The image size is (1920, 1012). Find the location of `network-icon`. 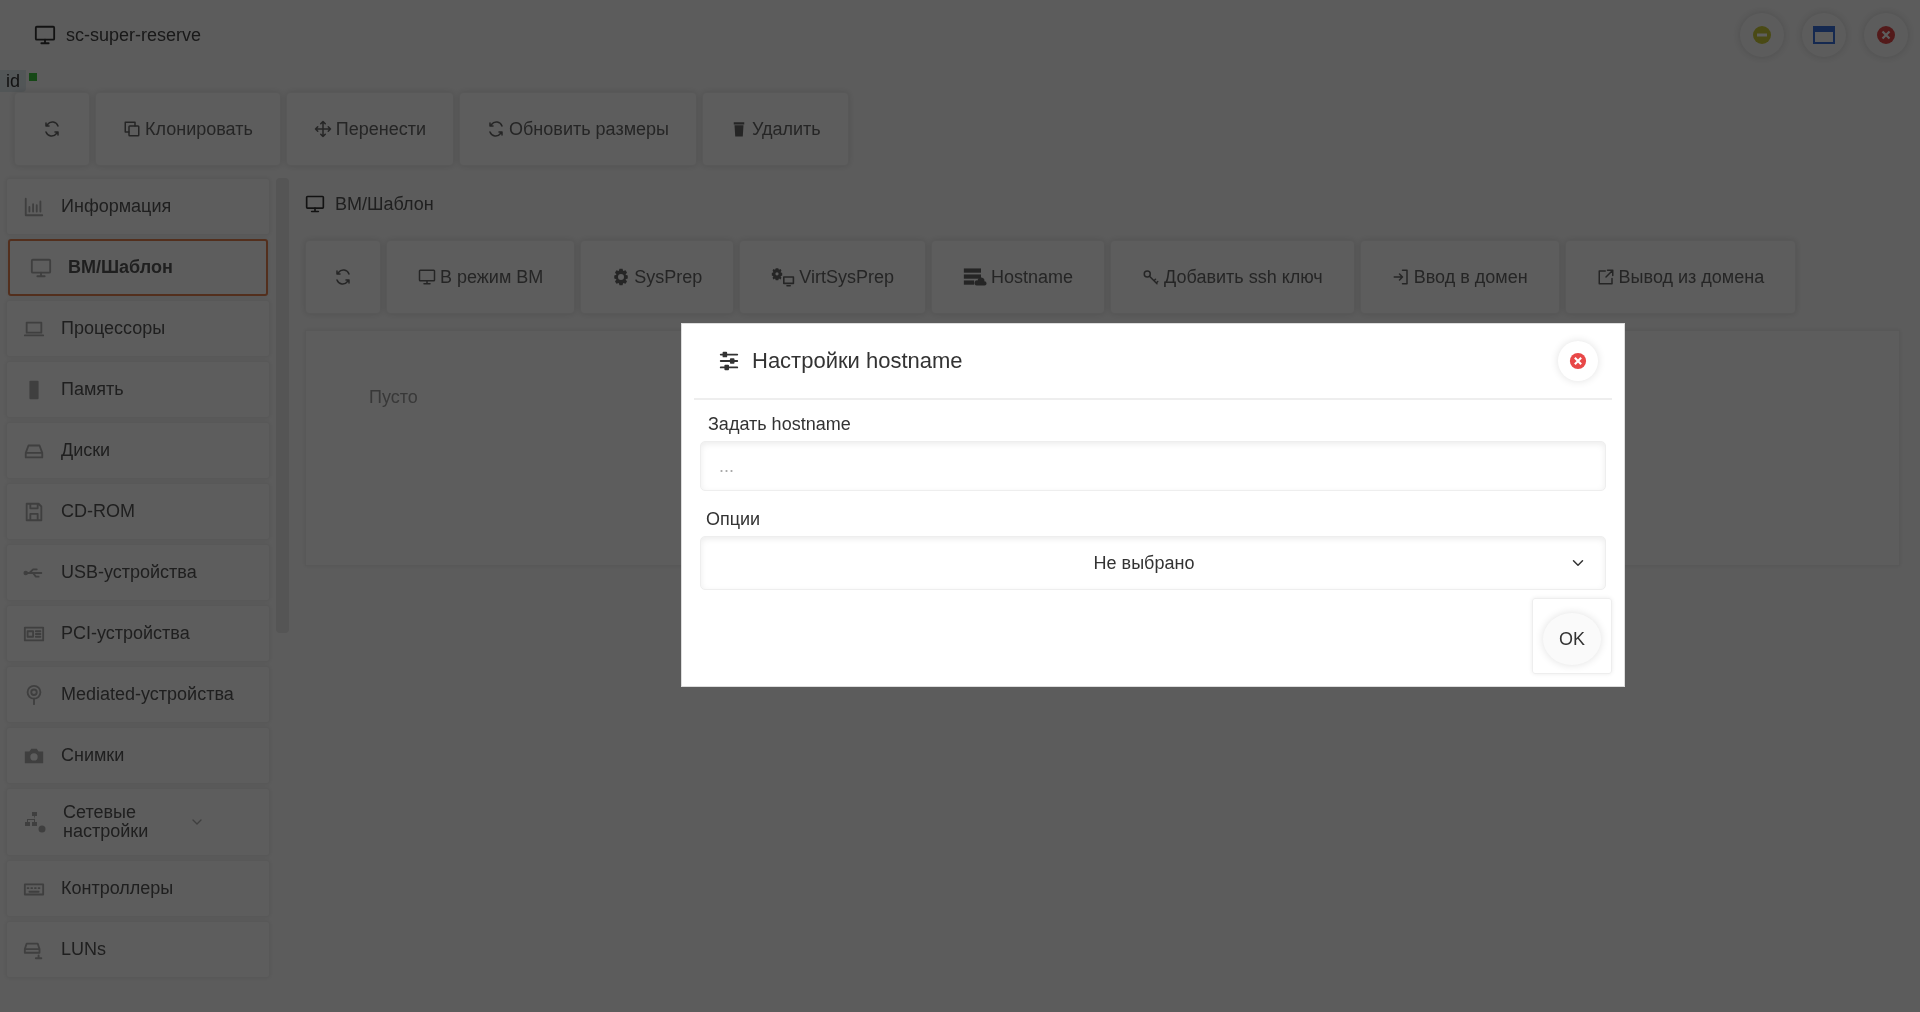

network-icon is located at coordinates (35, 822).